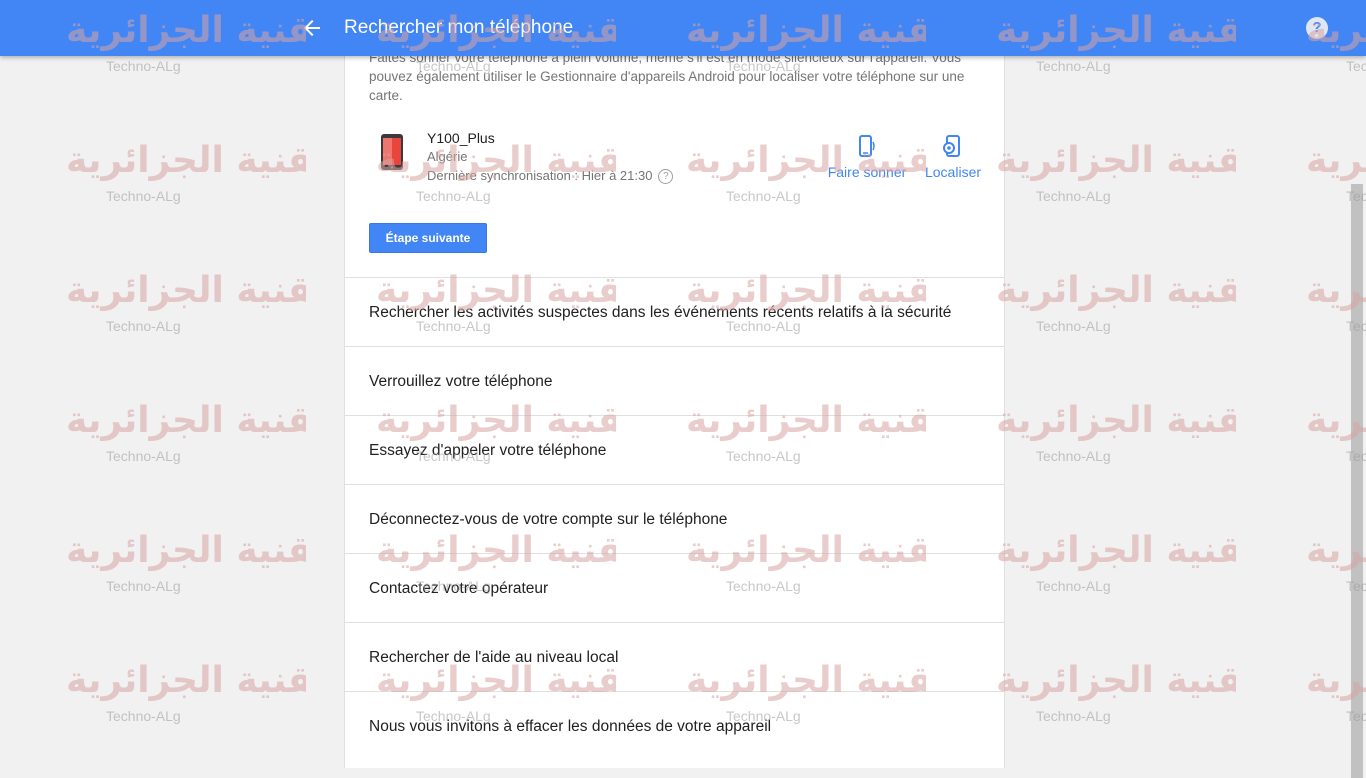  I want to click on locate-icon, so click(951, 146).